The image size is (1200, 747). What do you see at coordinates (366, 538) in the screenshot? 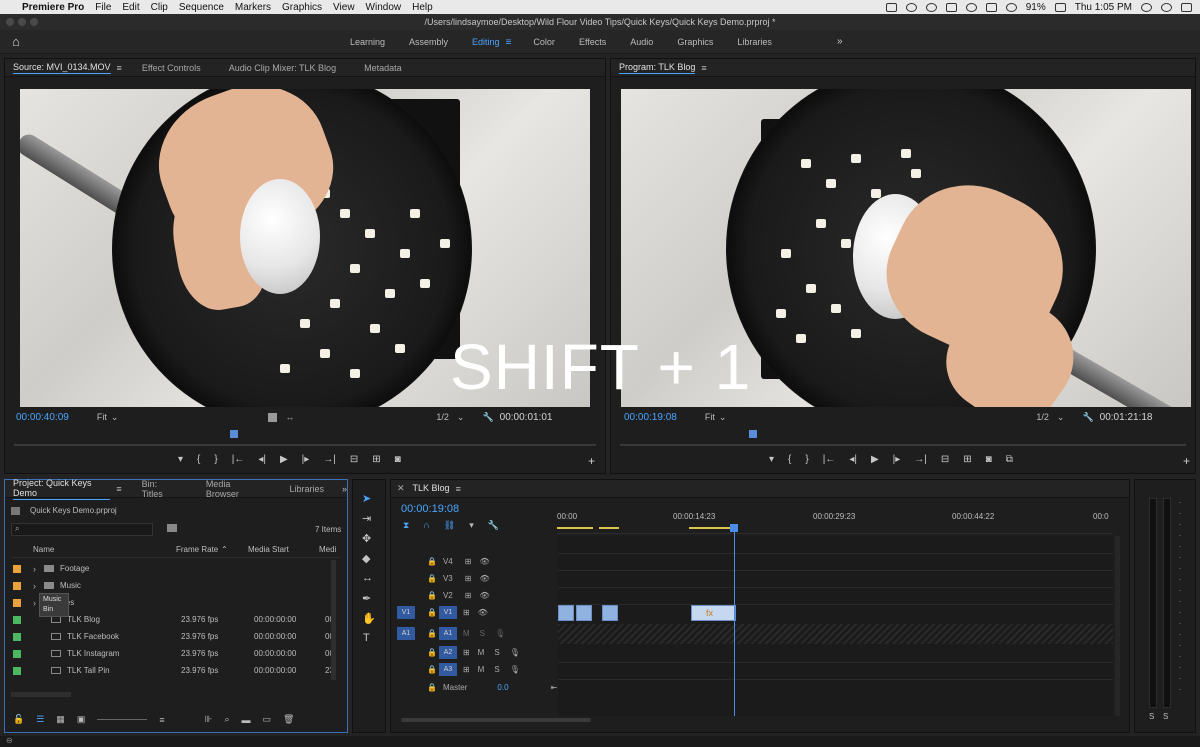
I see `ripple-edit-tool-icon: ✥` at bounding box center [366, 538].